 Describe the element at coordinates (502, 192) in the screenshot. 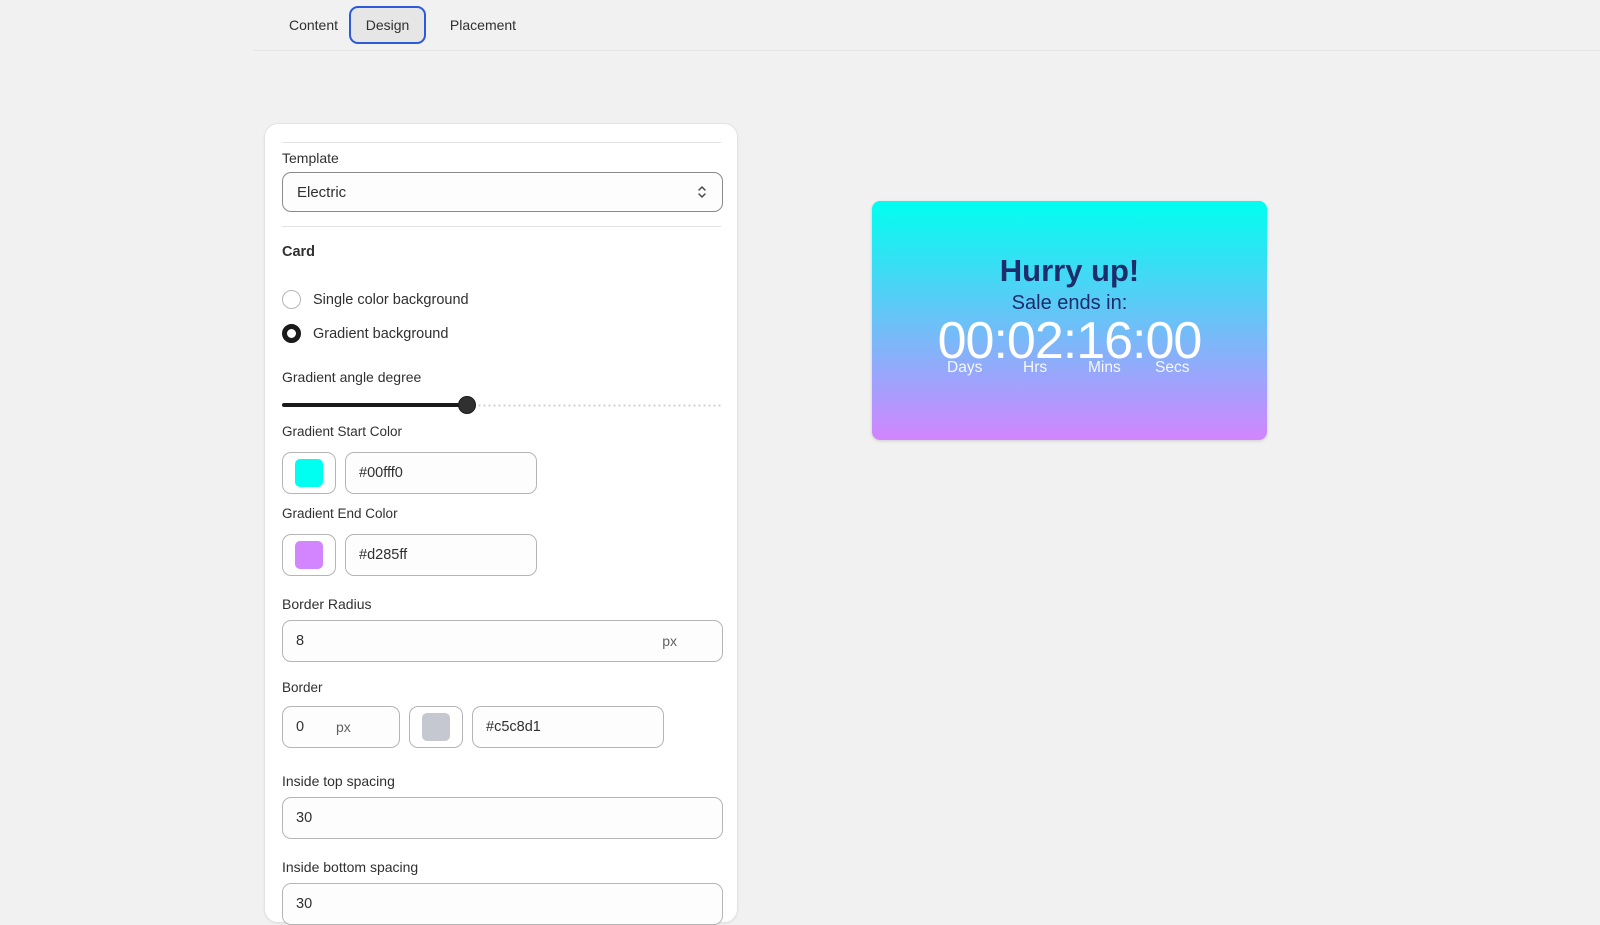

I see `template-select: Electric` at that location.